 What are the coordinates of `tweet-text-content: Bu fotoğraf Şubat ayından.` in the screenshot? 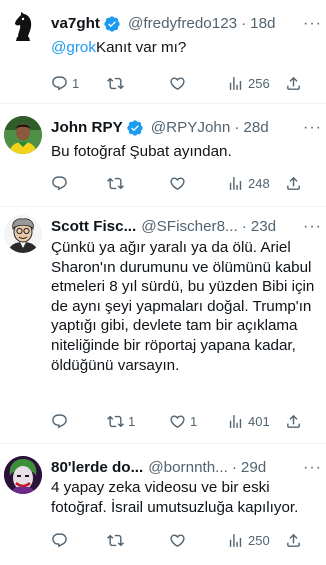 It's located at (141, 151).